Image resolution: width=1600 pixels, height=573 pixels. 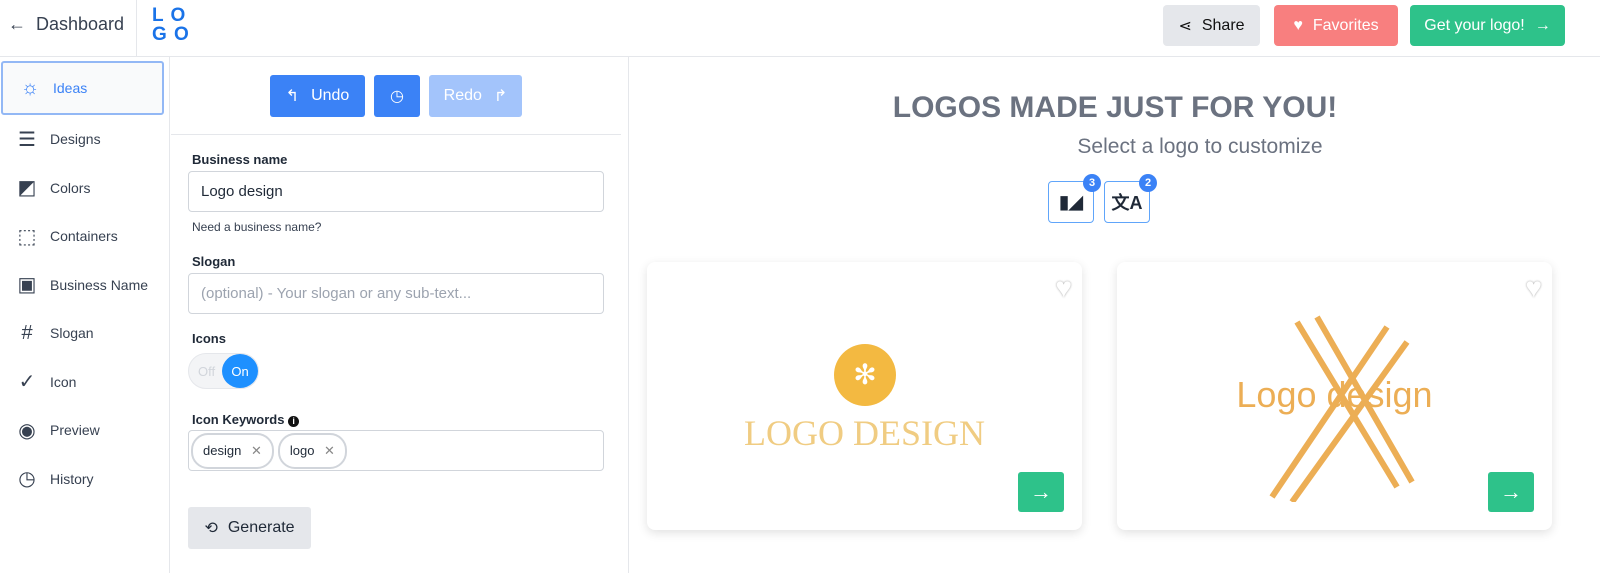 I want to click on hash-icon: #, so click(x=27, y=332).